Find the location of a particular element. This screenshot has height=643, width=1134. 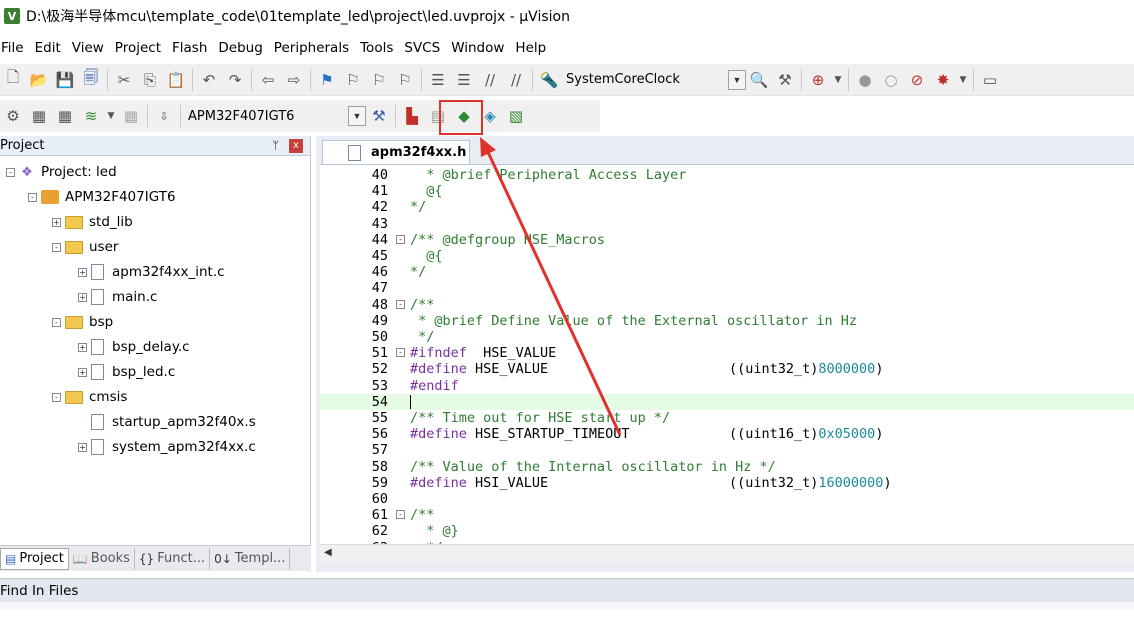

annotation-arrow is located at coordinates (551, 286).